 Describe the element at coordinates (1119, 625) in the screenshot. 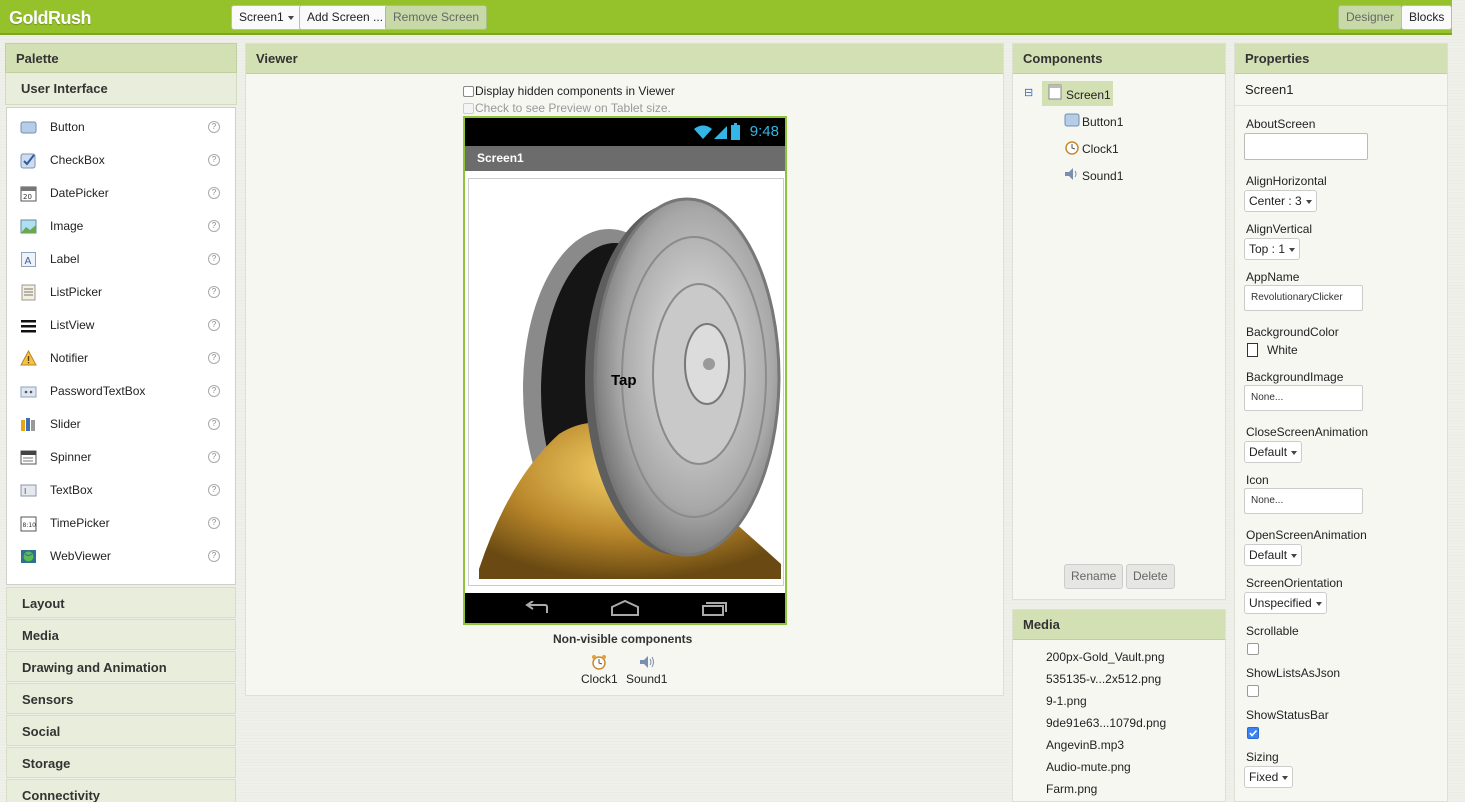

I see `media-title: Media` at that location.